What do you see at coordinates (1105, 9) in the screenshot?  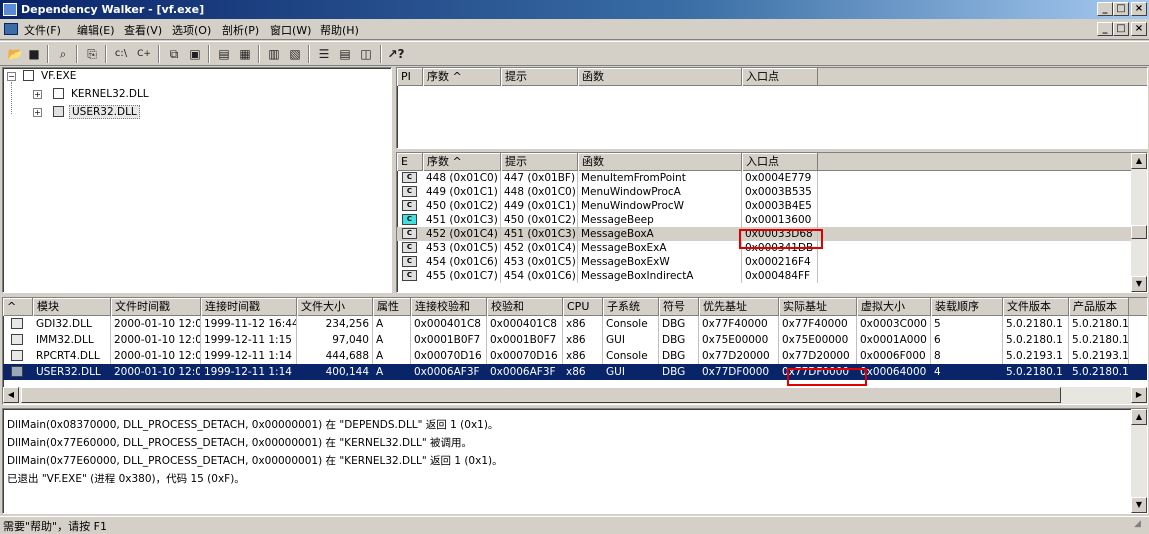 I see `minimize-button: _` at bounding box center [1105, 9].